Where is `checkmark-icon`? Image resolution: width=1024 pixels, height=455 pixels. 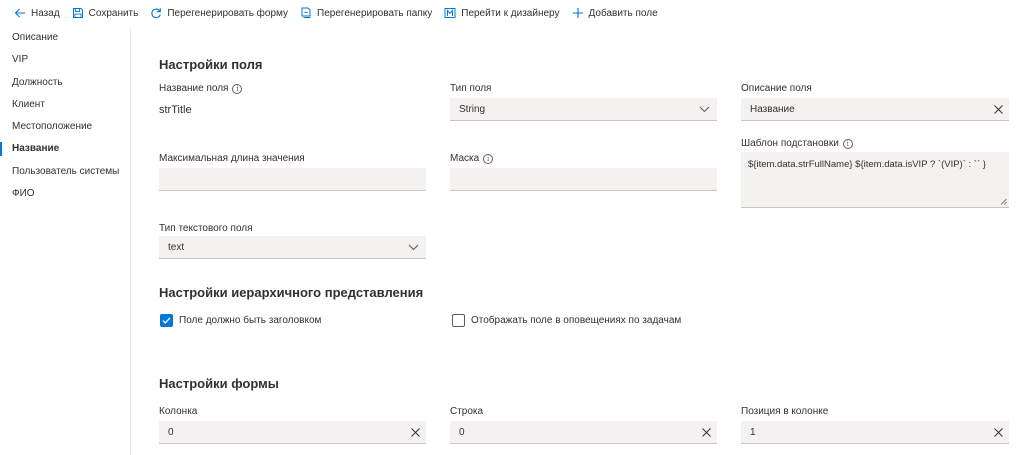
checkmark-icon is located at coordinates (166, 320).